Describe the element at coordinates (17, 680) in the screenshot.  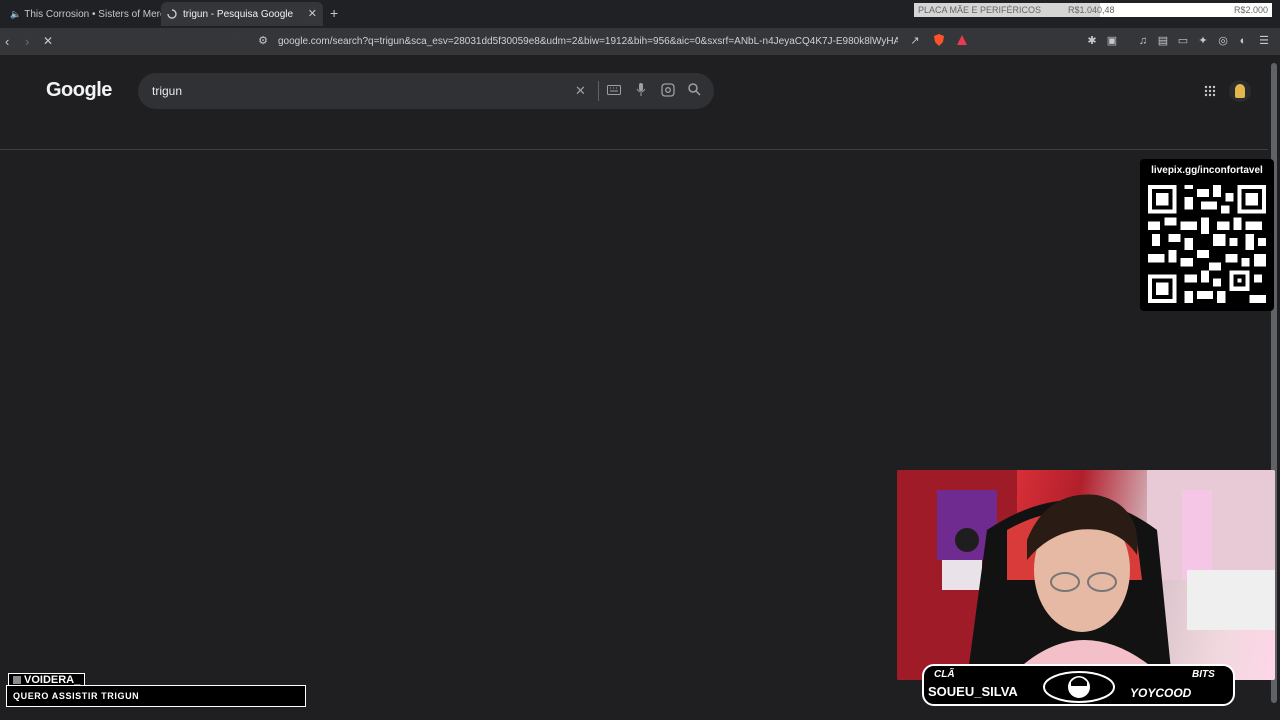
I see `moderator-badge-icon` at that location.